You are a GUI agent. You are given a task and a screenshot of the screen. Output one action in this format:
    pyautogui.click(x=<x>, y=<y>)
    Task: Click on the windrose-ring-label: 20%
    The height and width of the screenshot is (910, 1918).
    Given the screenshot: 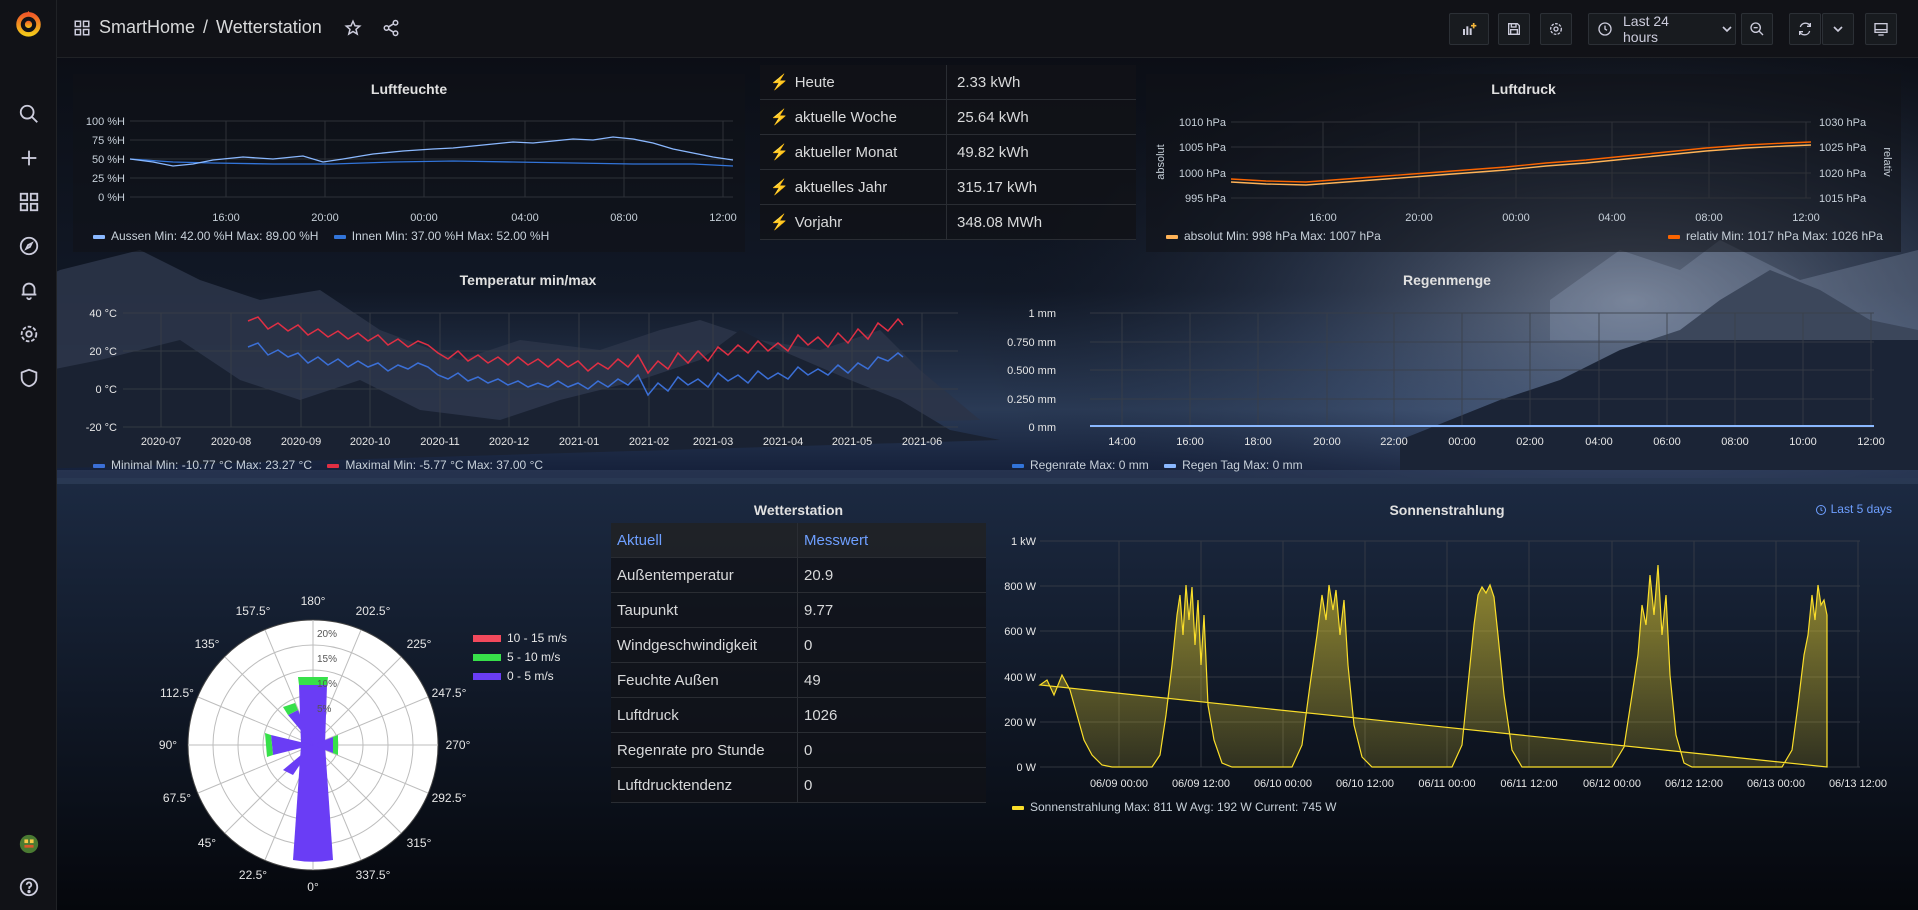 What is the action you would take?
    pyautogui.click(x=327, y=634)
    